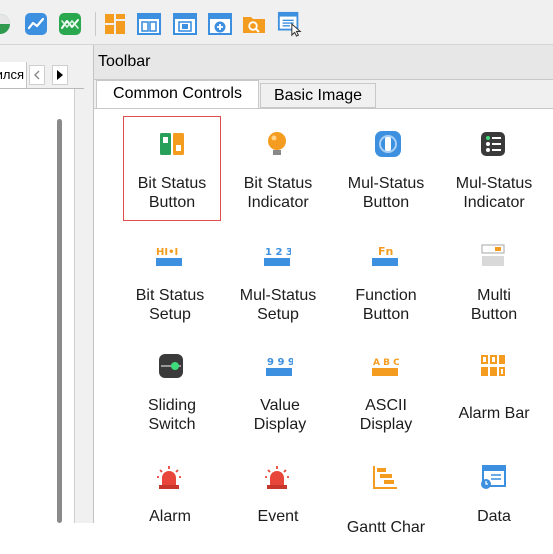 This screenshot has height=554, width=553. What do you see at coordinates (386, 168) in the screenshot?
I see `mul-status-button-item: Mul-Status Button` at bounding box center [386, 168].